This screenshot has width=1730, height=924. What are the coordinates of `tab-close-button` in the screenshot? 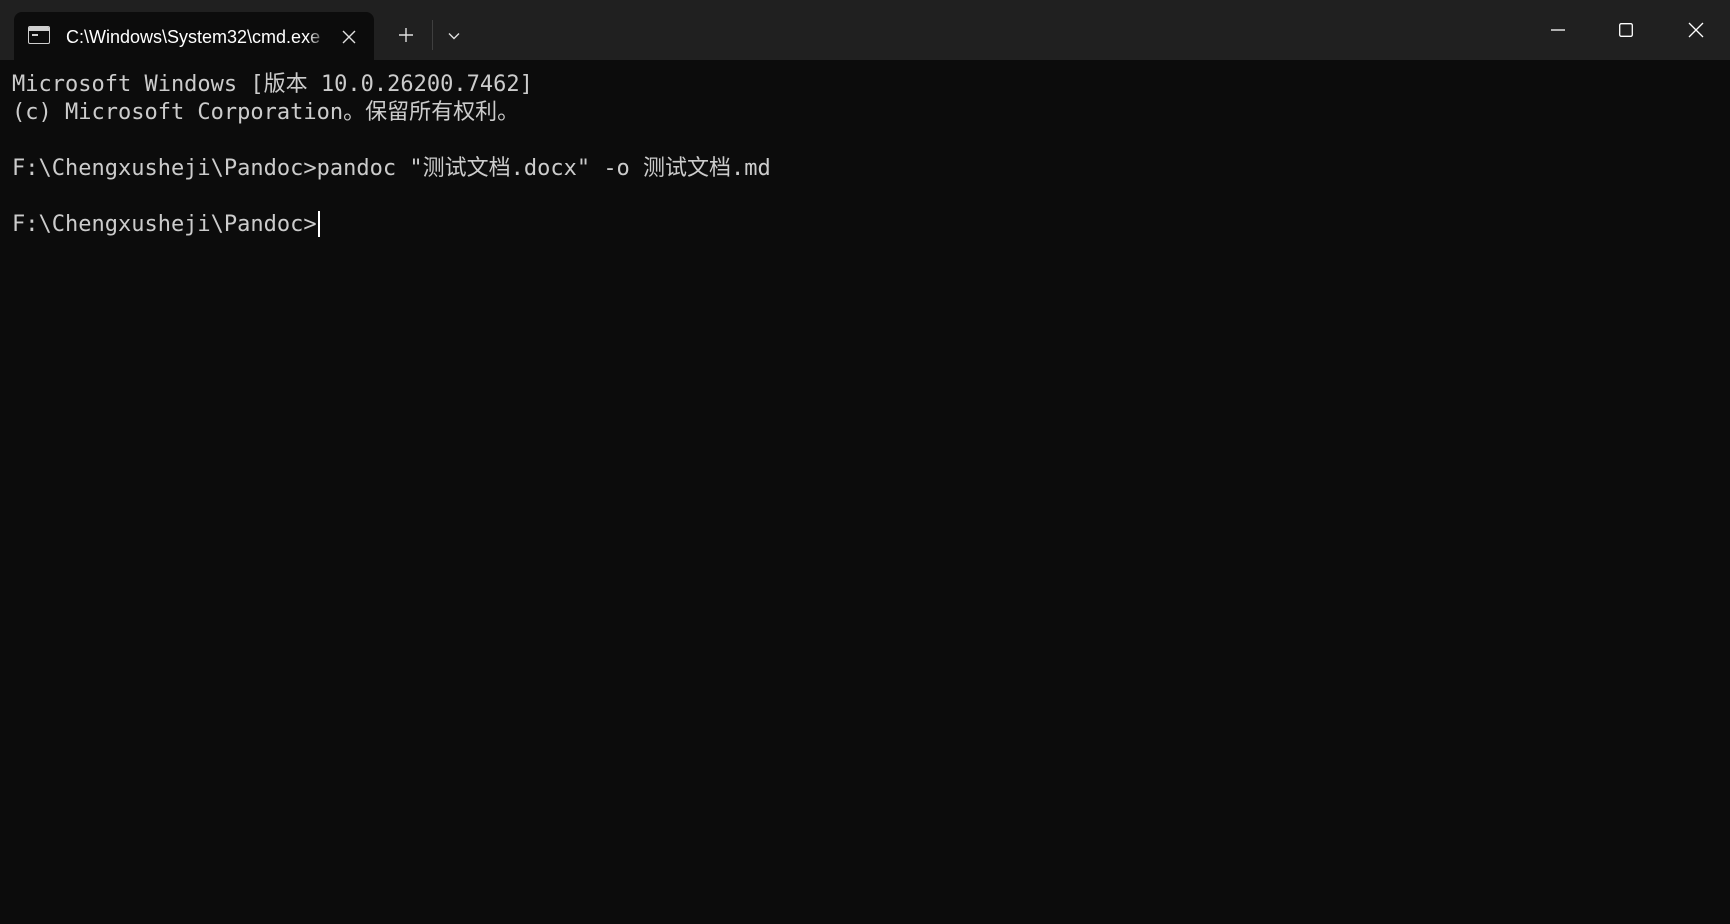 It's located at (349, 37).